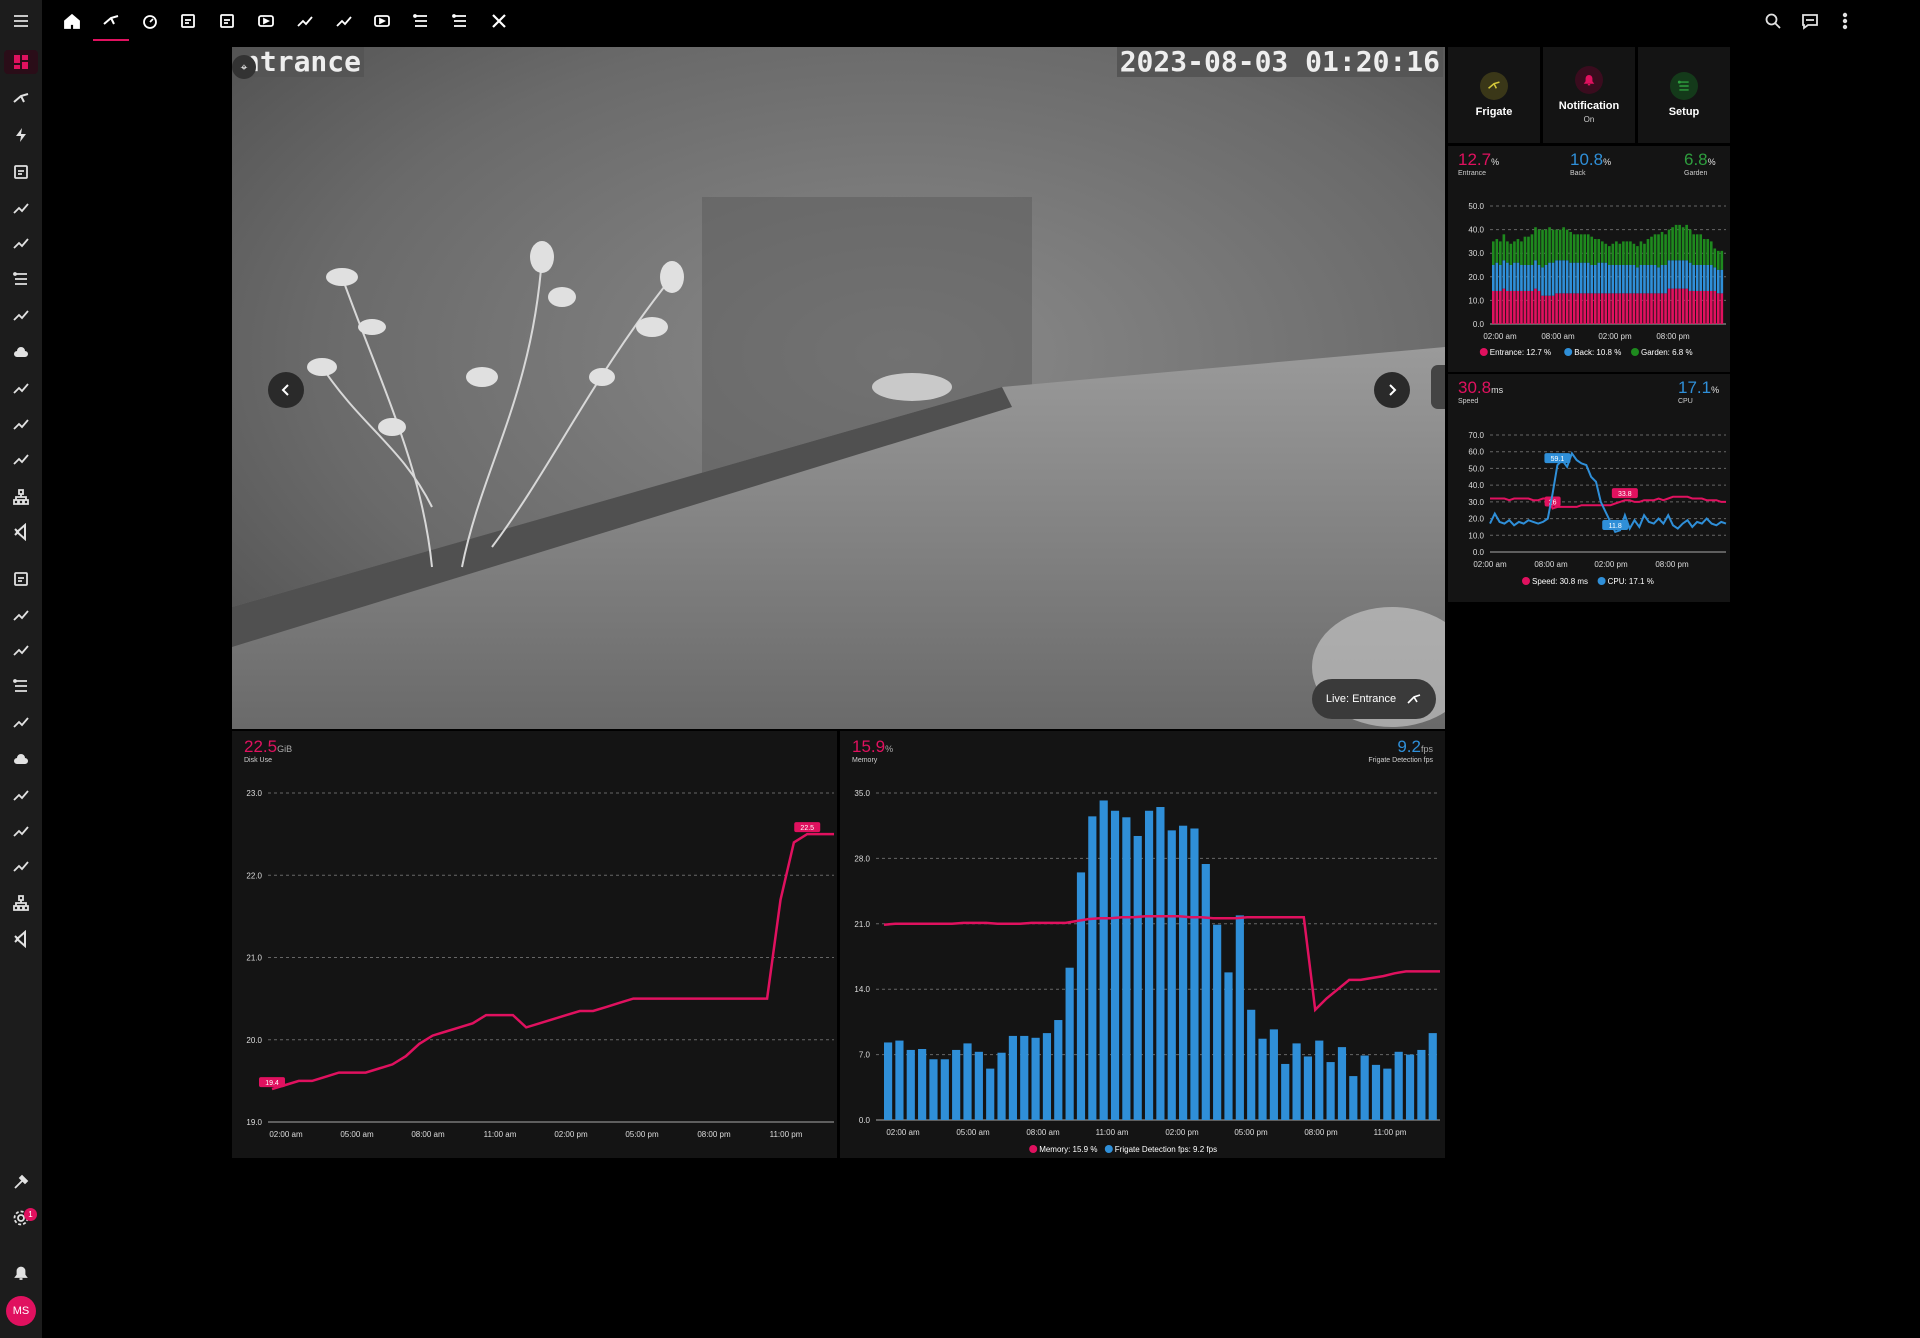  I want to click on view-tab-weather, so click(188, 21).